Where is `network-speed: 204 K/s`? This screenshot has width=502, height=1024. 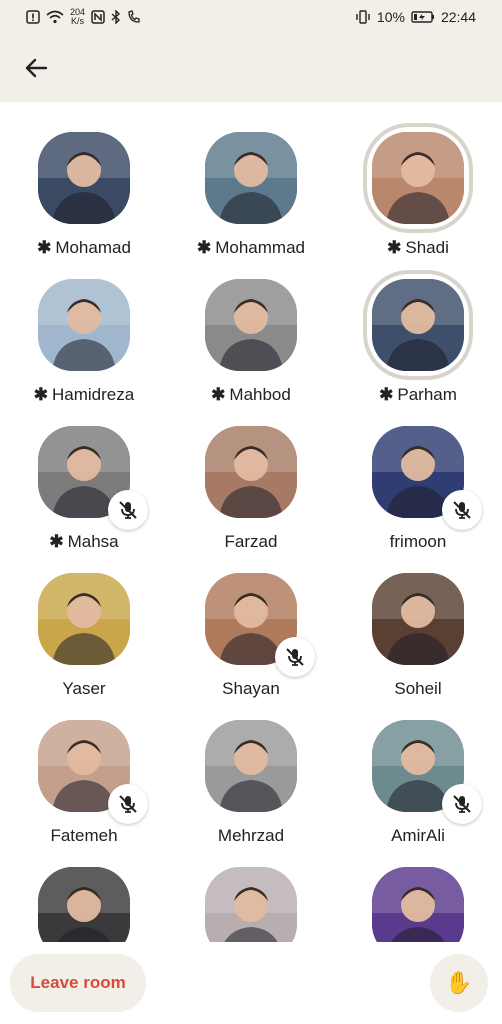 network-speed: 204 K/s is located at coordinates (77, 17).